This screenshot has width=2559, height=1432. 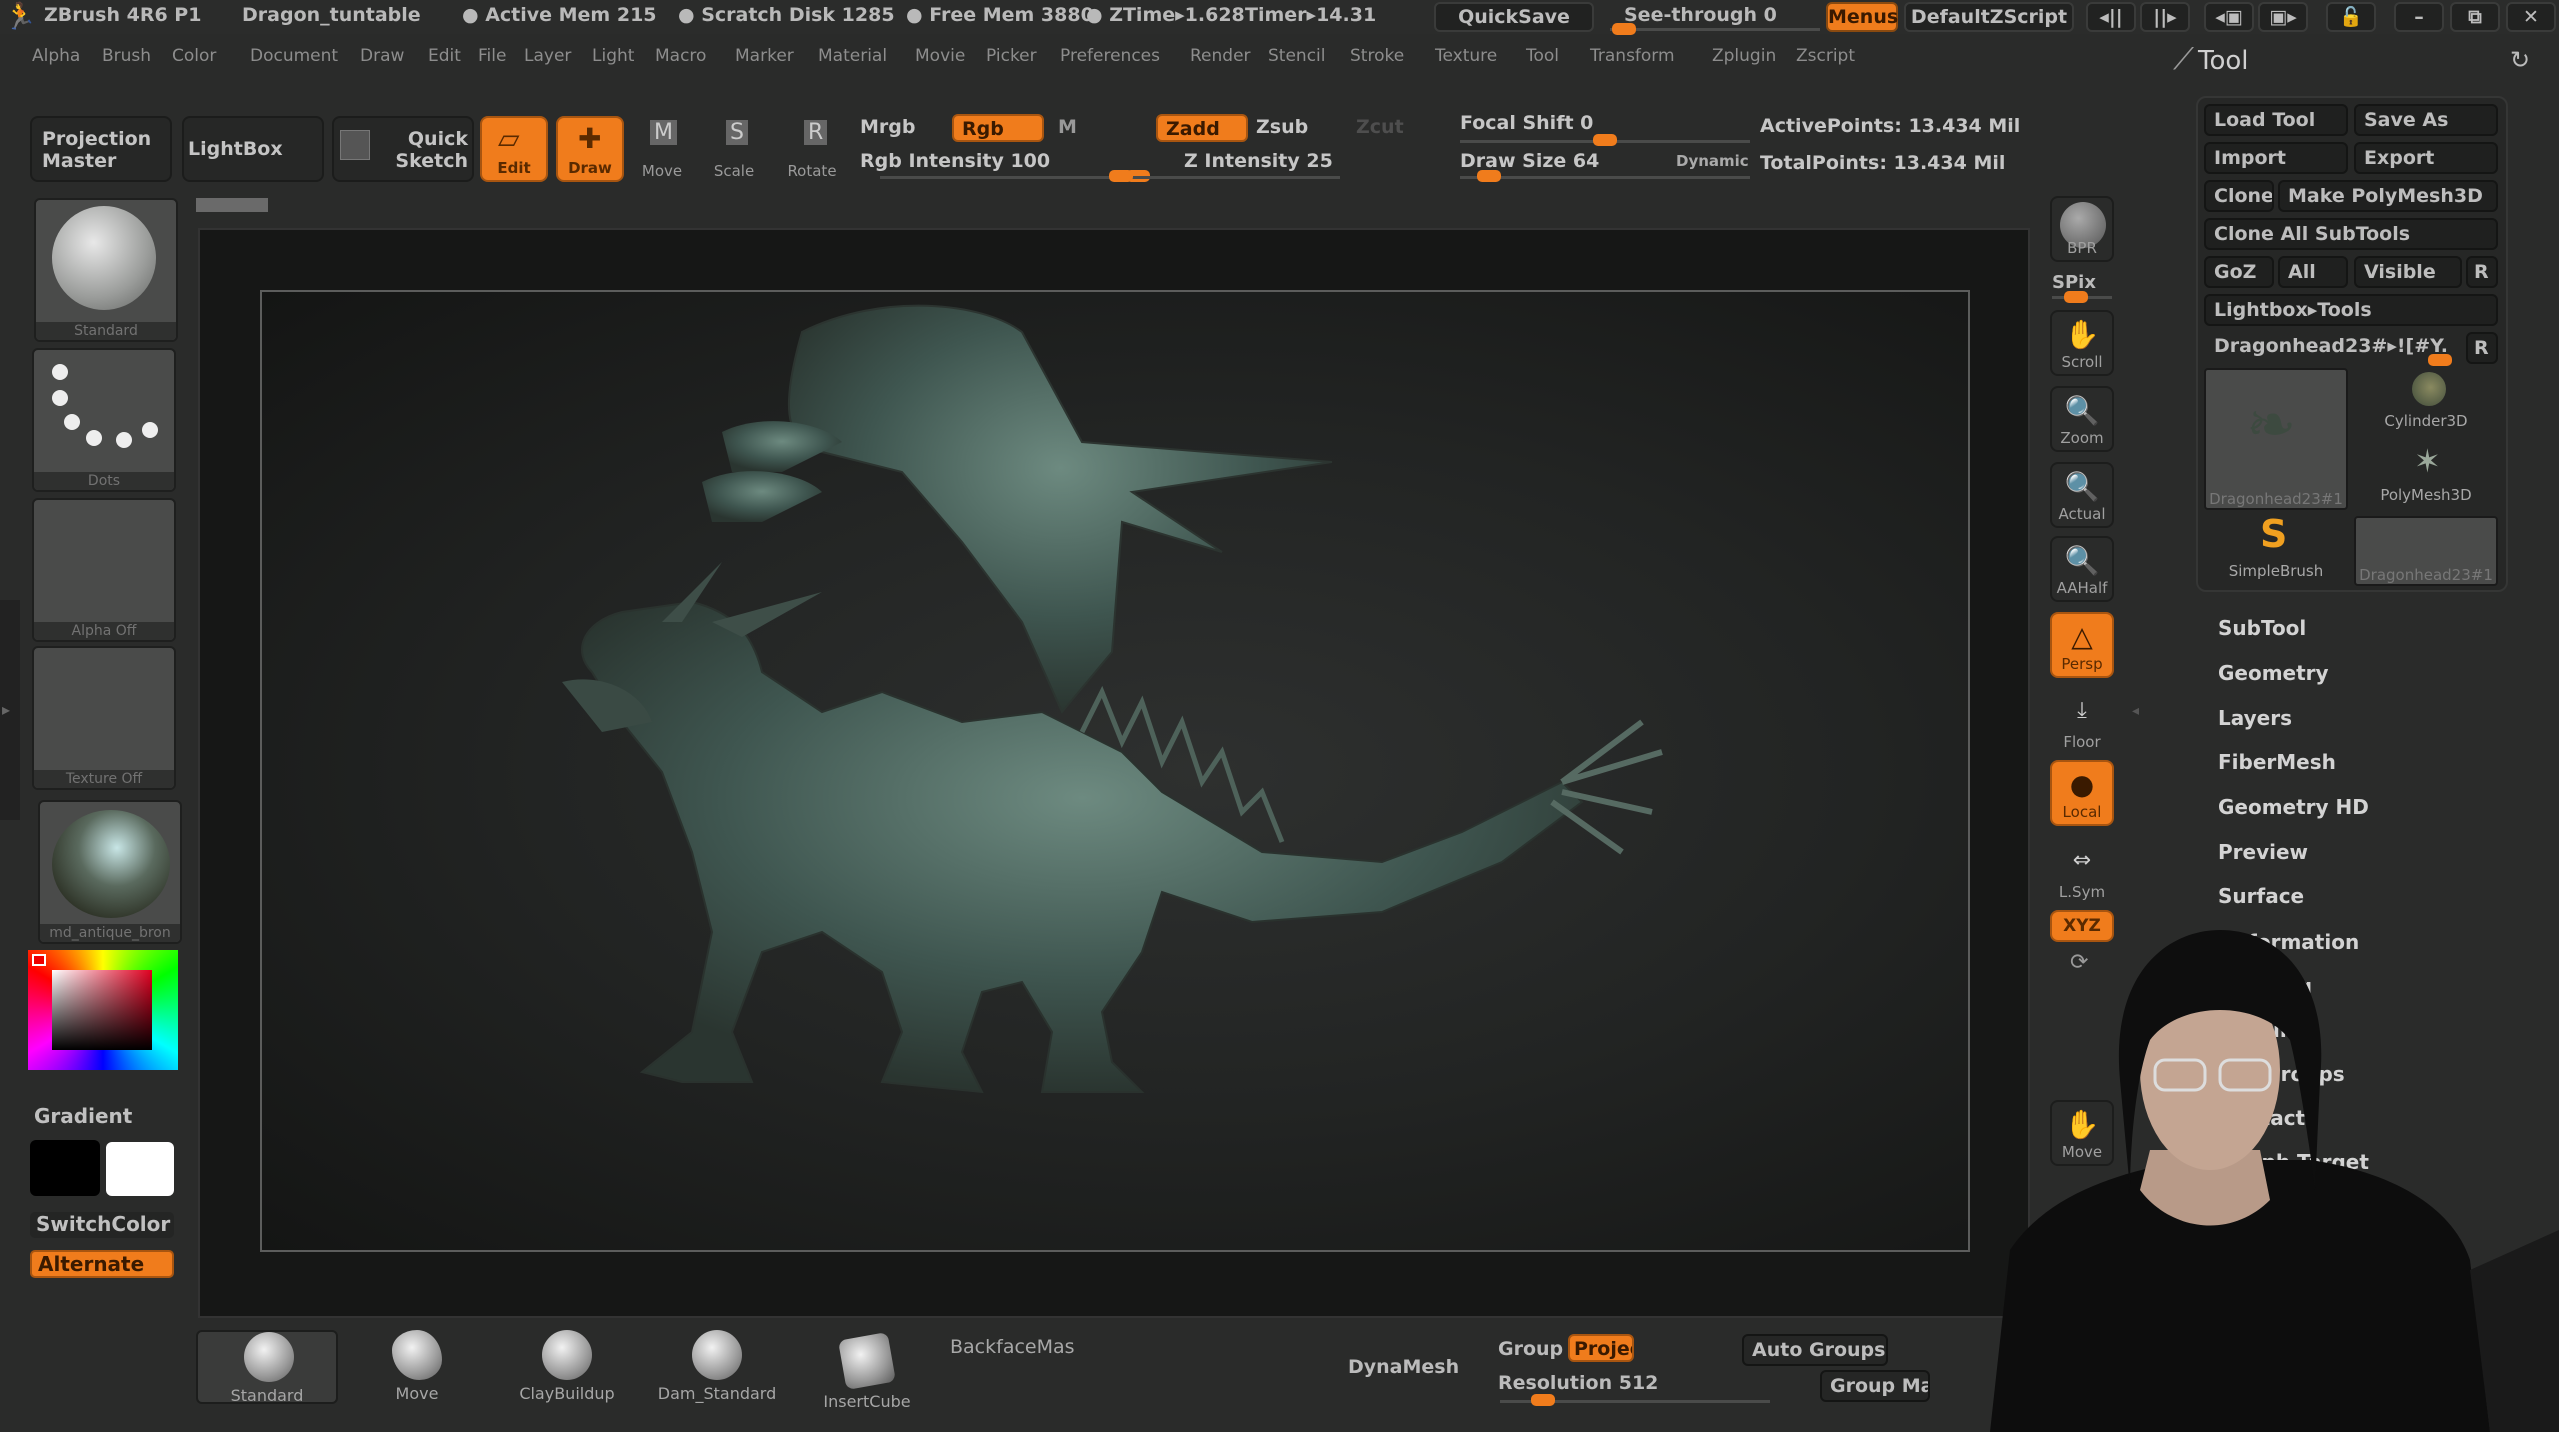 What do you see at coordinates (1466, 56) in the screenshot?
I see `menu-texture: Texture` at bounding box center [1466, 56].